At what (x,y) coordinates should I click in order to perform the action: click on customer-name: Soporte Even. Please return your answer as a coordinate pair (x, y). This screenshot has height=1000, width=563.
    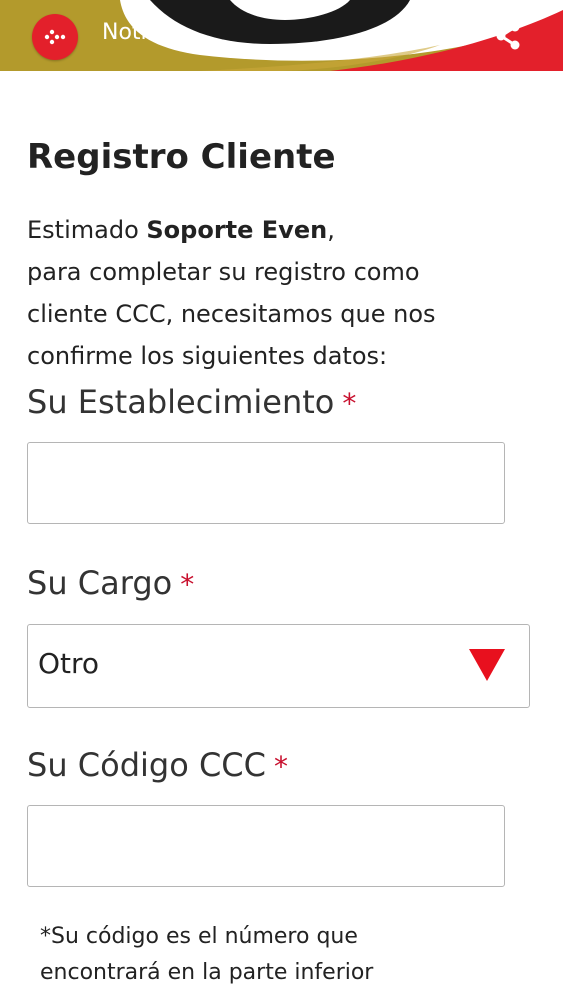
    Looking at the image, I should click on (237, 230).